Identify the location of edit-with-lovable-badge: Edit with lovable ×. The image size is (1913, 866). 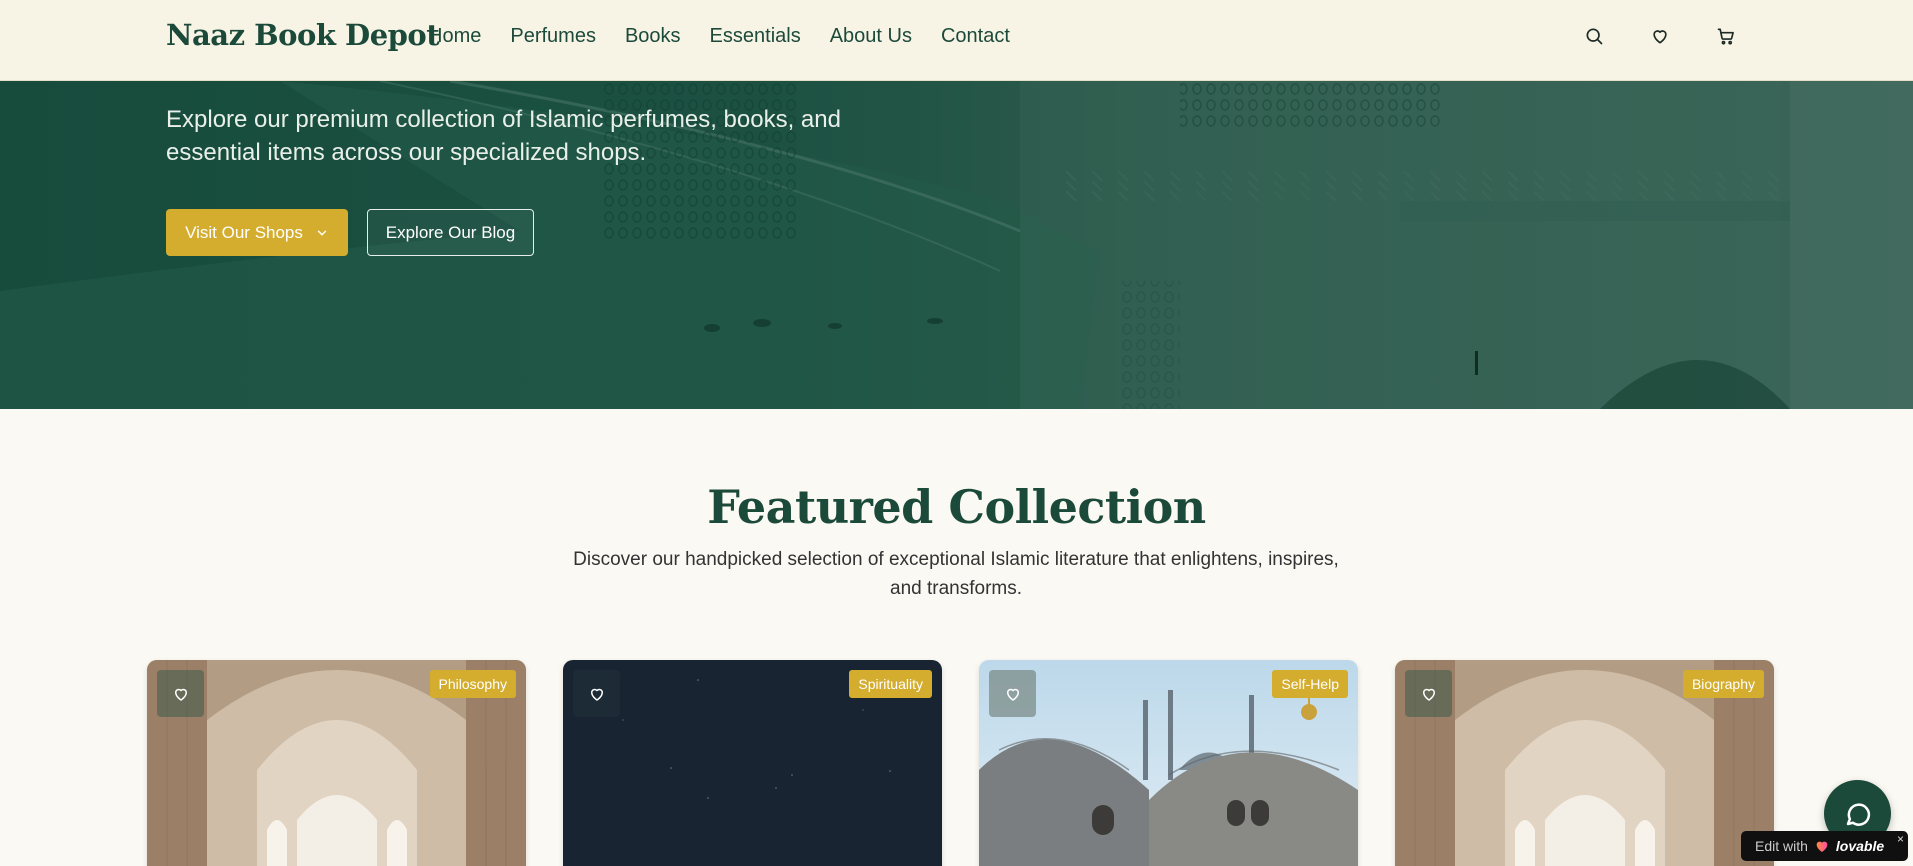
(1824, 846).